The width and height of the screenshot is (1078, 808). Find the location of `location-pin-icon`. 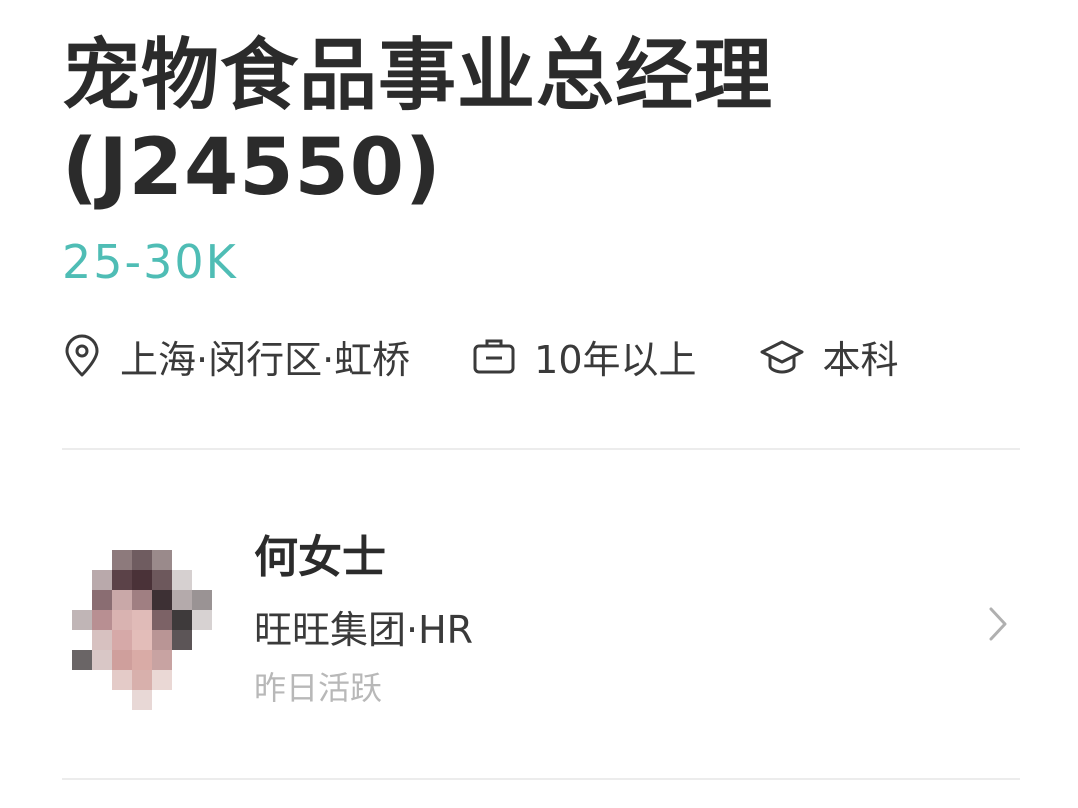

location-pin-icon is located at coordinates (82, 356).